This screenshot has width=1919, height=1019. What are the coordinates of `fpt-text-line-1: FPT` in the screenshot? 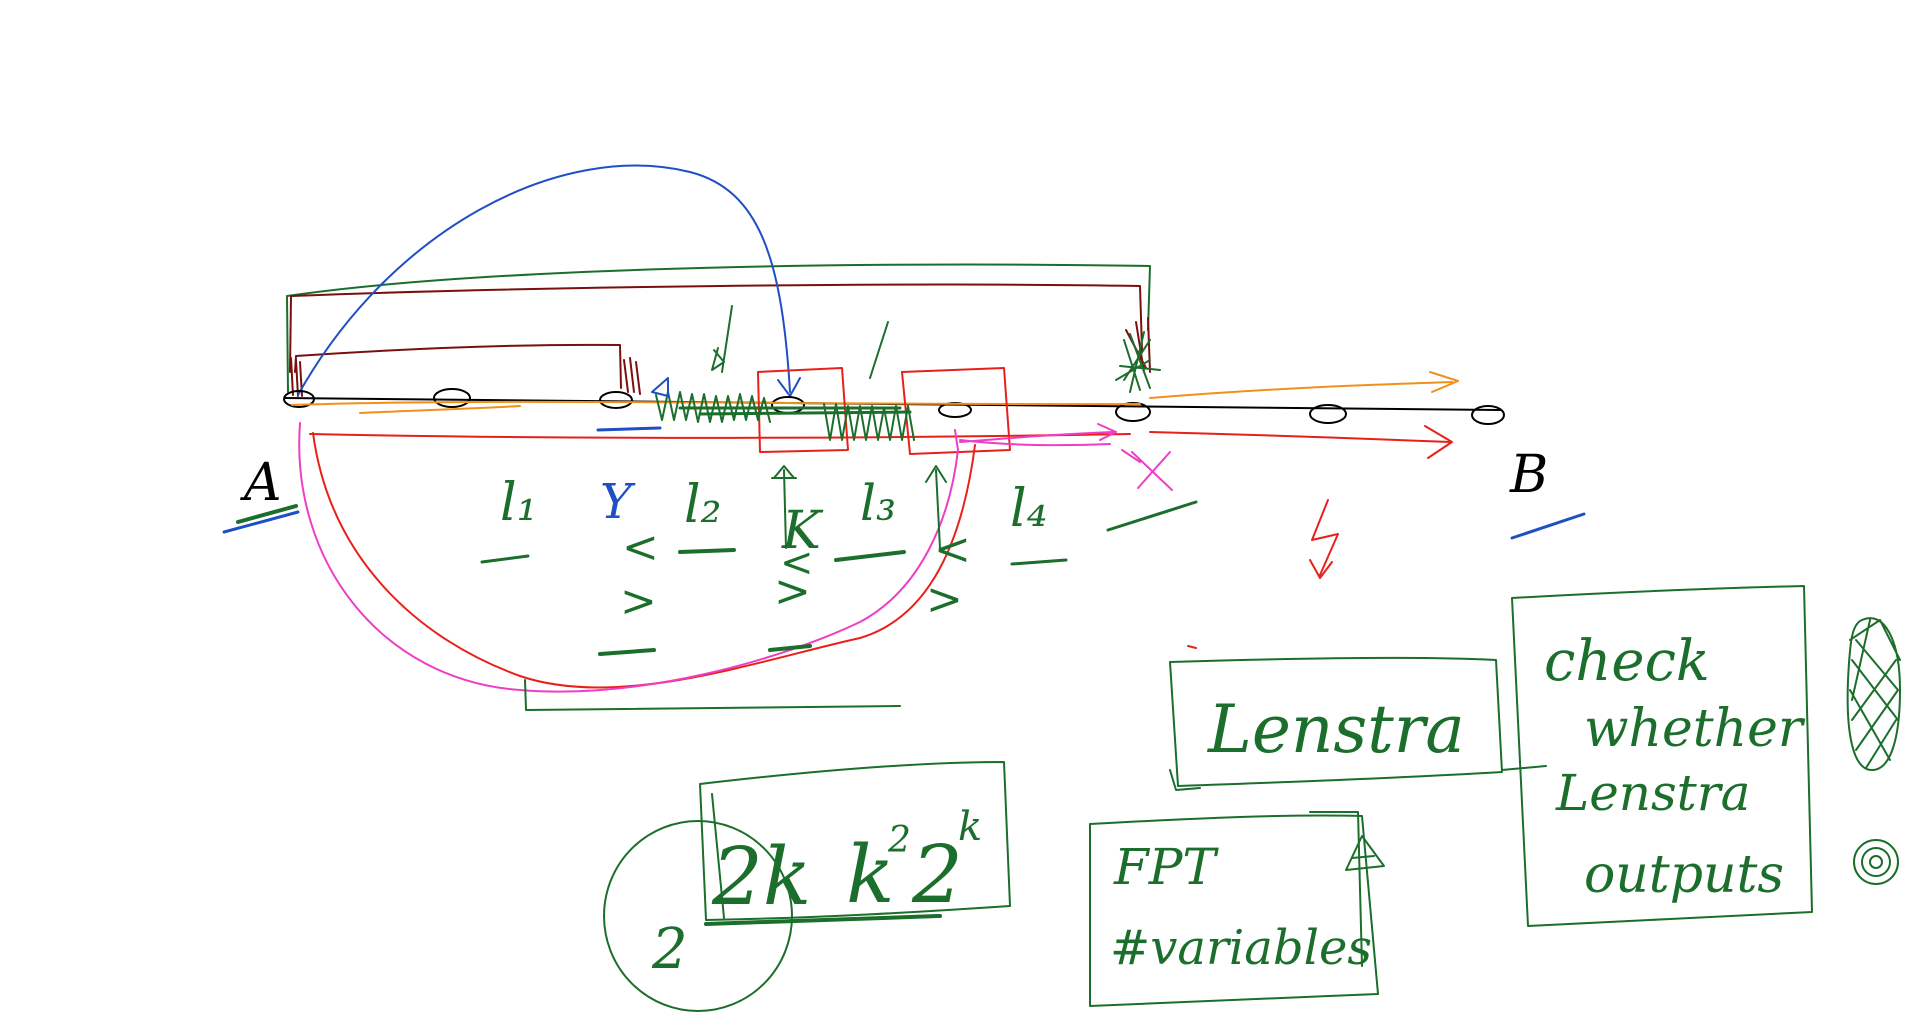 It's located at (1166, 867).